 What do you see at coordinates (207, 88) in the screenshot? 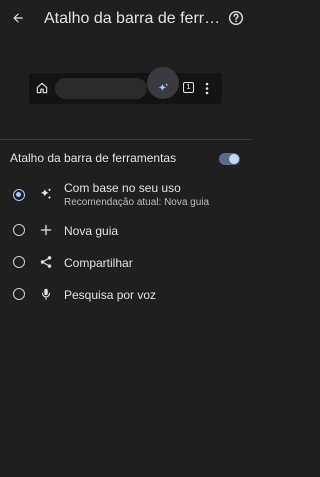
I see `more-vert-icon` at bounding box center [207, 88].